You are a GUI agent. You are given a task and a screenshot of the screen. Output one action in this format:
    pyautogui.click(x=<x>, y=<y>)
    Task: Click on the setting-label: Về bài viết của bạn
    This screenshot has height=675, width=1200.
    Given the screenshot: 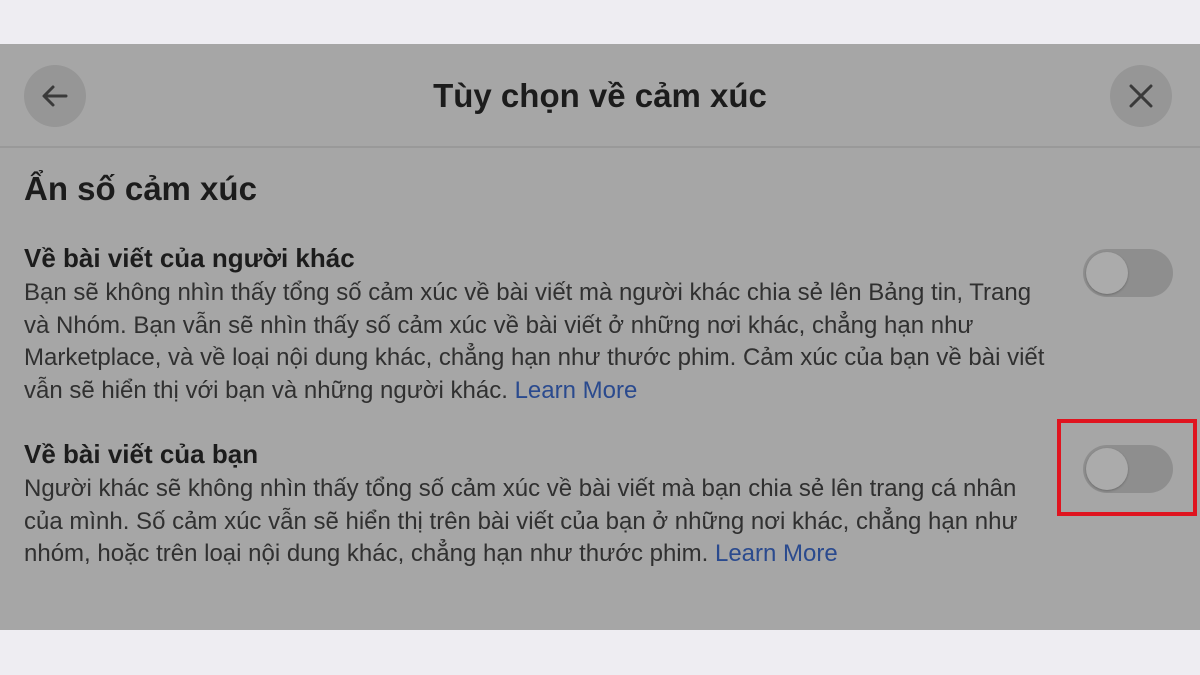 What is the action you would take?
    pyautogui.click(x=141, y=454)
    